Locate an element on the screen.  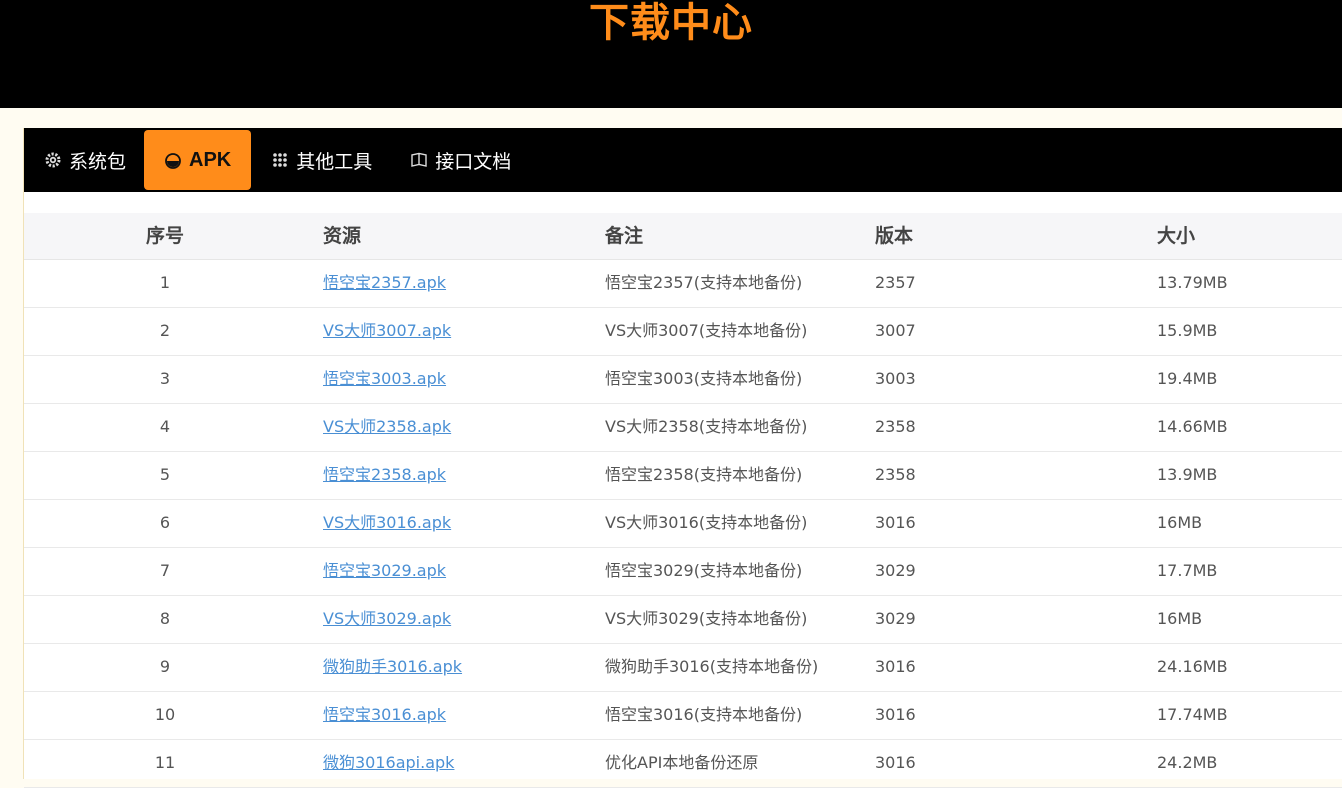
download-link: 微狗3016api.apk is located at coordinates (388, 762).